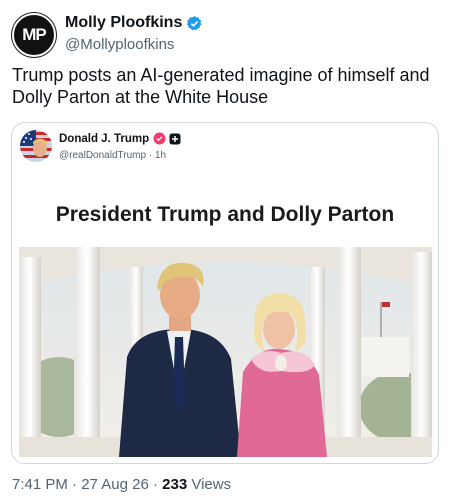 This screenshot has height=500, width=451. What do you see at coordinates (112, 155) in the screenshot?
I see `quoted-handle-time: @realDonaldTrump · 1h` at bounding box center [112, 155].